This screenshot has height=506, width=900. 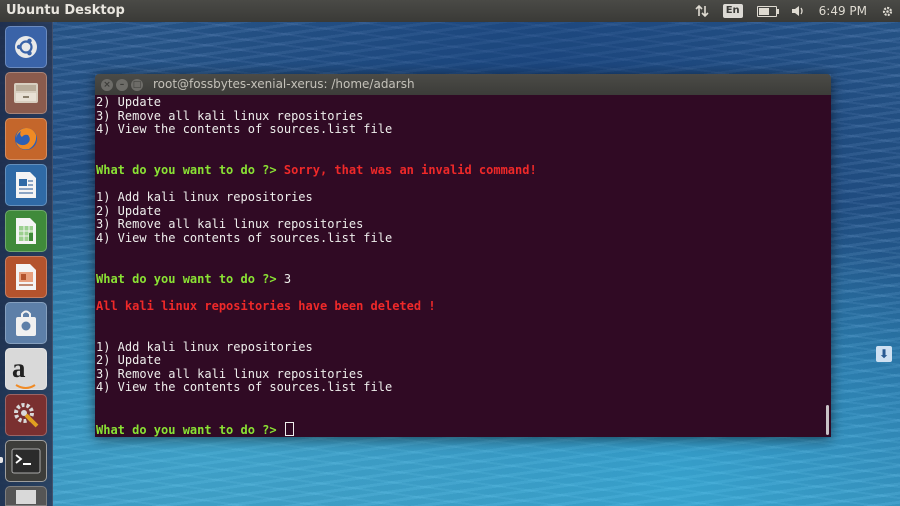 I want to click on terminal-line: What do you want to do ?> 3, so click(x=316, y=279).